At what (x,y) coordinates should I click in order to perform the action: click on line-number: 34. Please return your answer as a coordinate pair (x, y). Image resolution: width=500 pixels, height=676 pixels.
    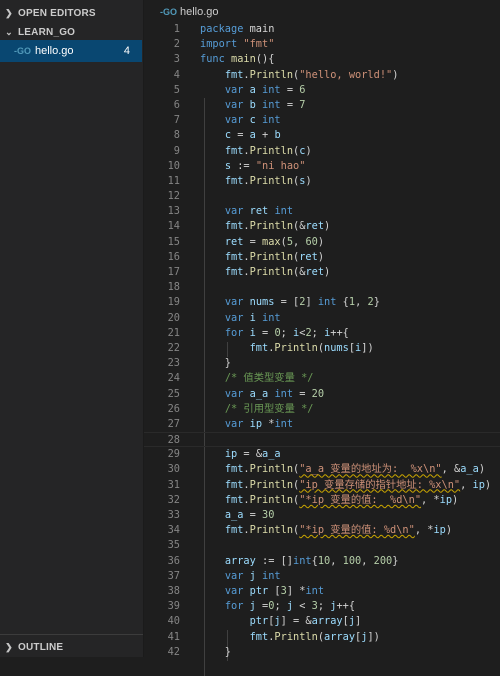
    Looking at the image, I should click on (173, 530).